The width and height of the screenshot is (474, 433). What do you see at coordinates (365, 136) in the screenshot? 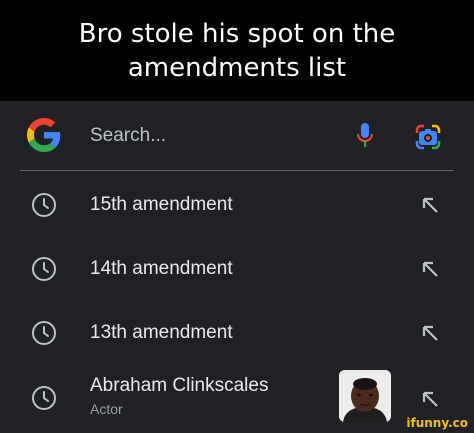
I see `microphone-icon` at bounding box center [365, 136].